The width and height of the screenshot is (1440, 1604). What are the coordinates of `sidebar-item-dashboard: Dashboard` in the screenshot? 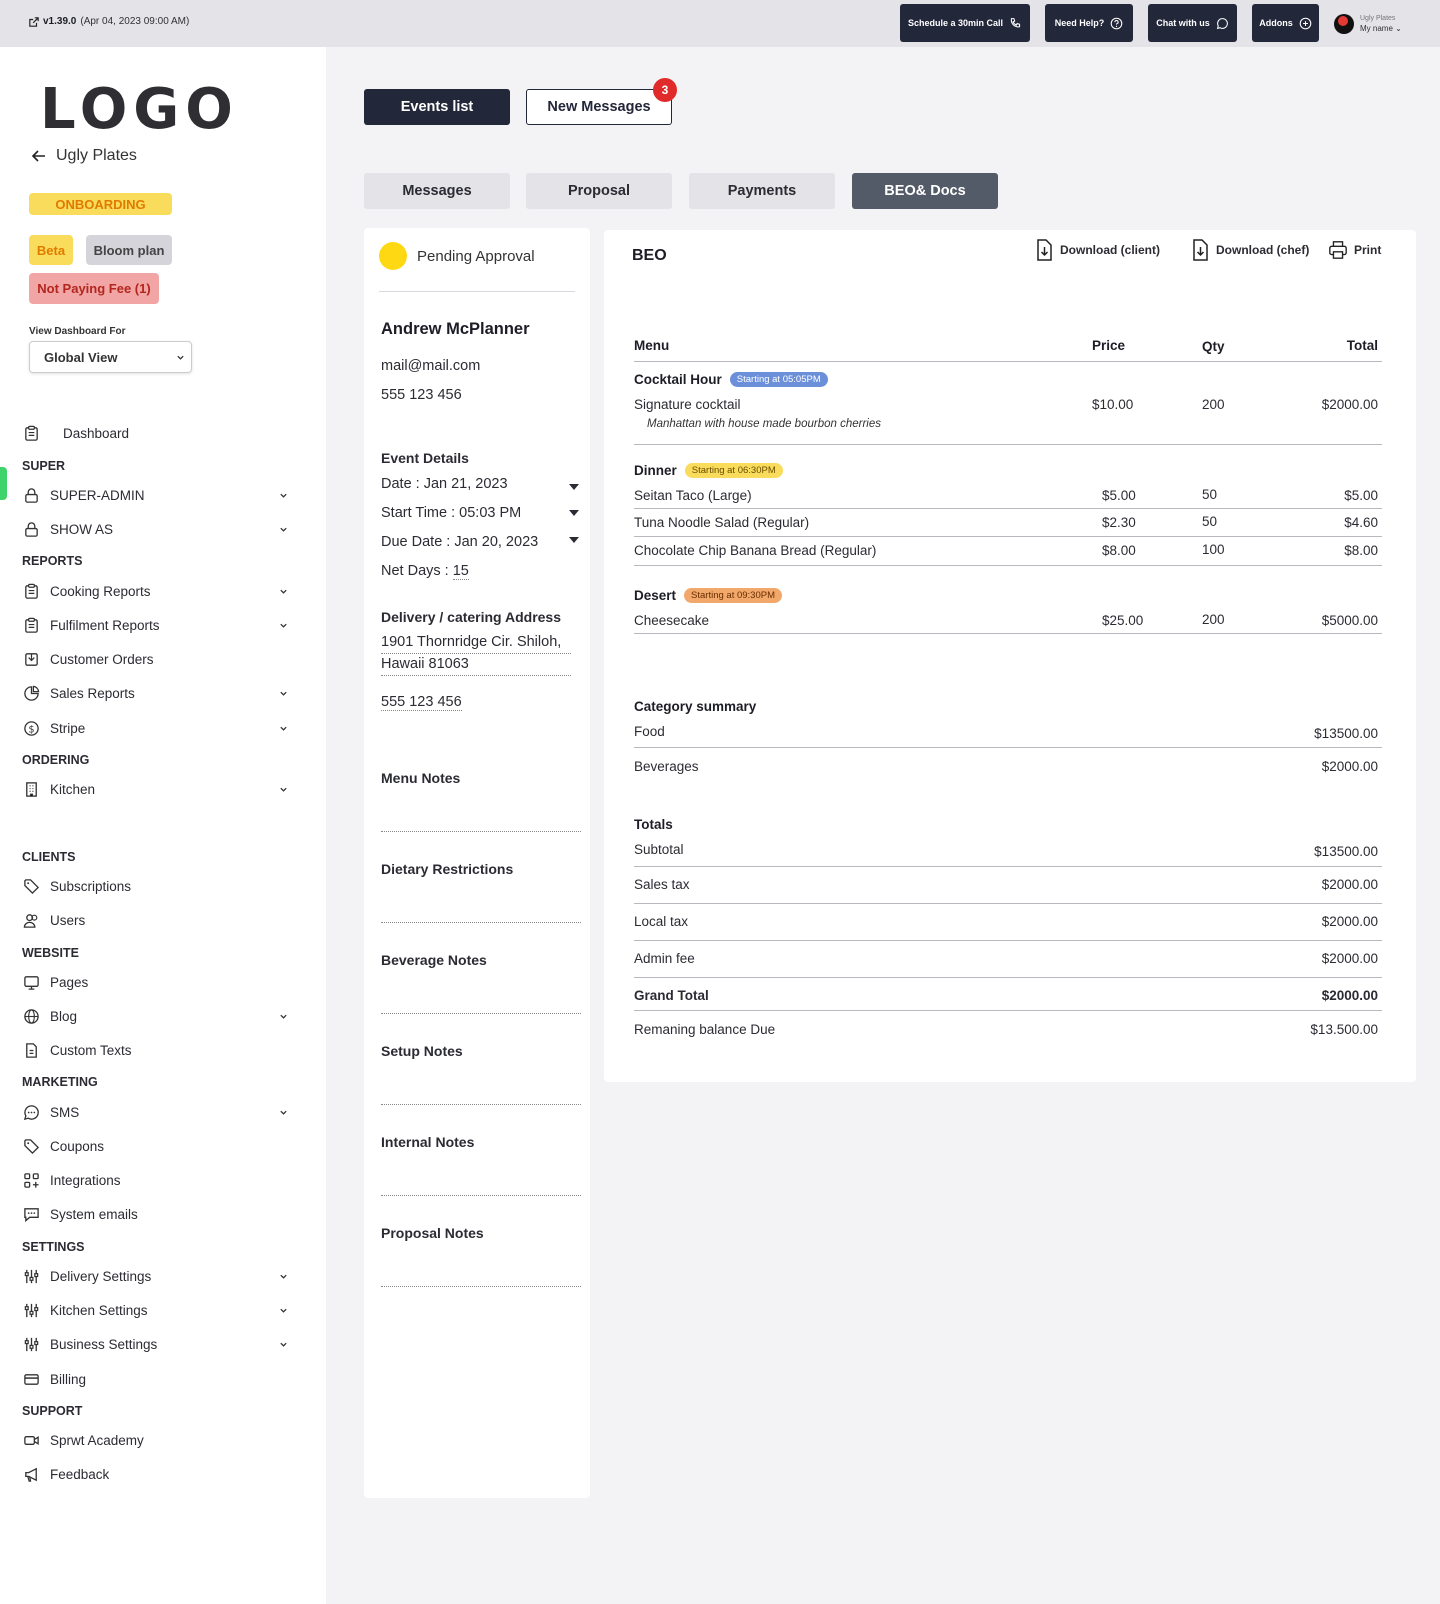 It's located at (159, 433).